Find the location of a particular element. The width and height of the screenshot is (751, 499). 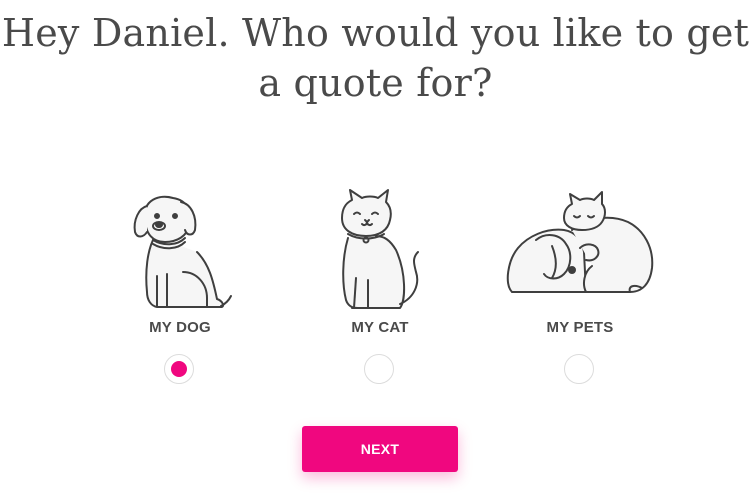

option-my-cat: MY CAT is located at coordinates (380, 288).